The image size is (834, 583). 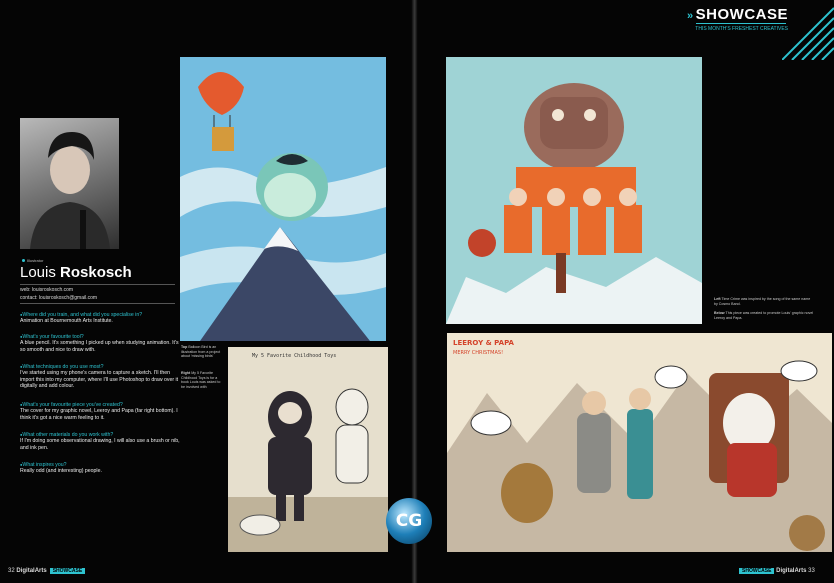 I want to click on role-label: Illustrator, so click(x=32, y=260).